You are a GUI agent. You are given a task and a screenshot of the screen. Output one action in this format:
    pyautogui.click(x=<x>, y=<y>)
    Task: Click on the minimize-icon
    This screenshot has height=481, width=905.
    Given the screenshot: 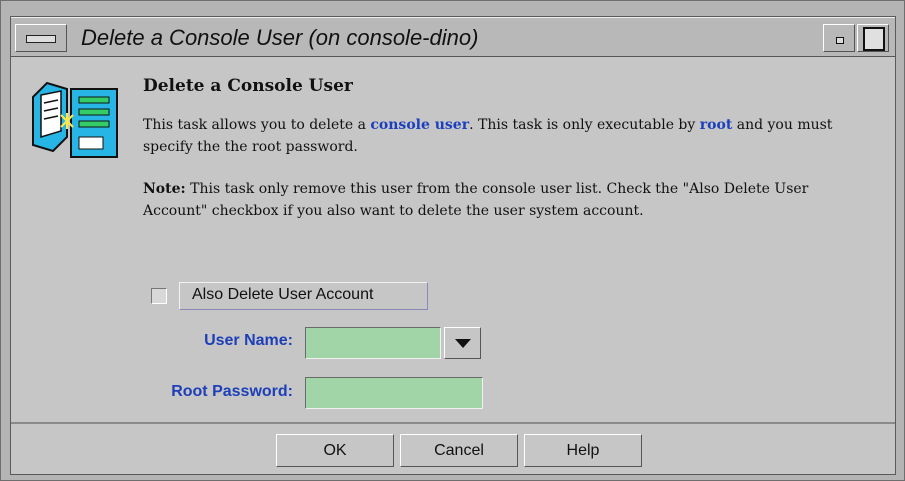 What is the action you would take?
    pyautogui.click(x=840, y=40)
    